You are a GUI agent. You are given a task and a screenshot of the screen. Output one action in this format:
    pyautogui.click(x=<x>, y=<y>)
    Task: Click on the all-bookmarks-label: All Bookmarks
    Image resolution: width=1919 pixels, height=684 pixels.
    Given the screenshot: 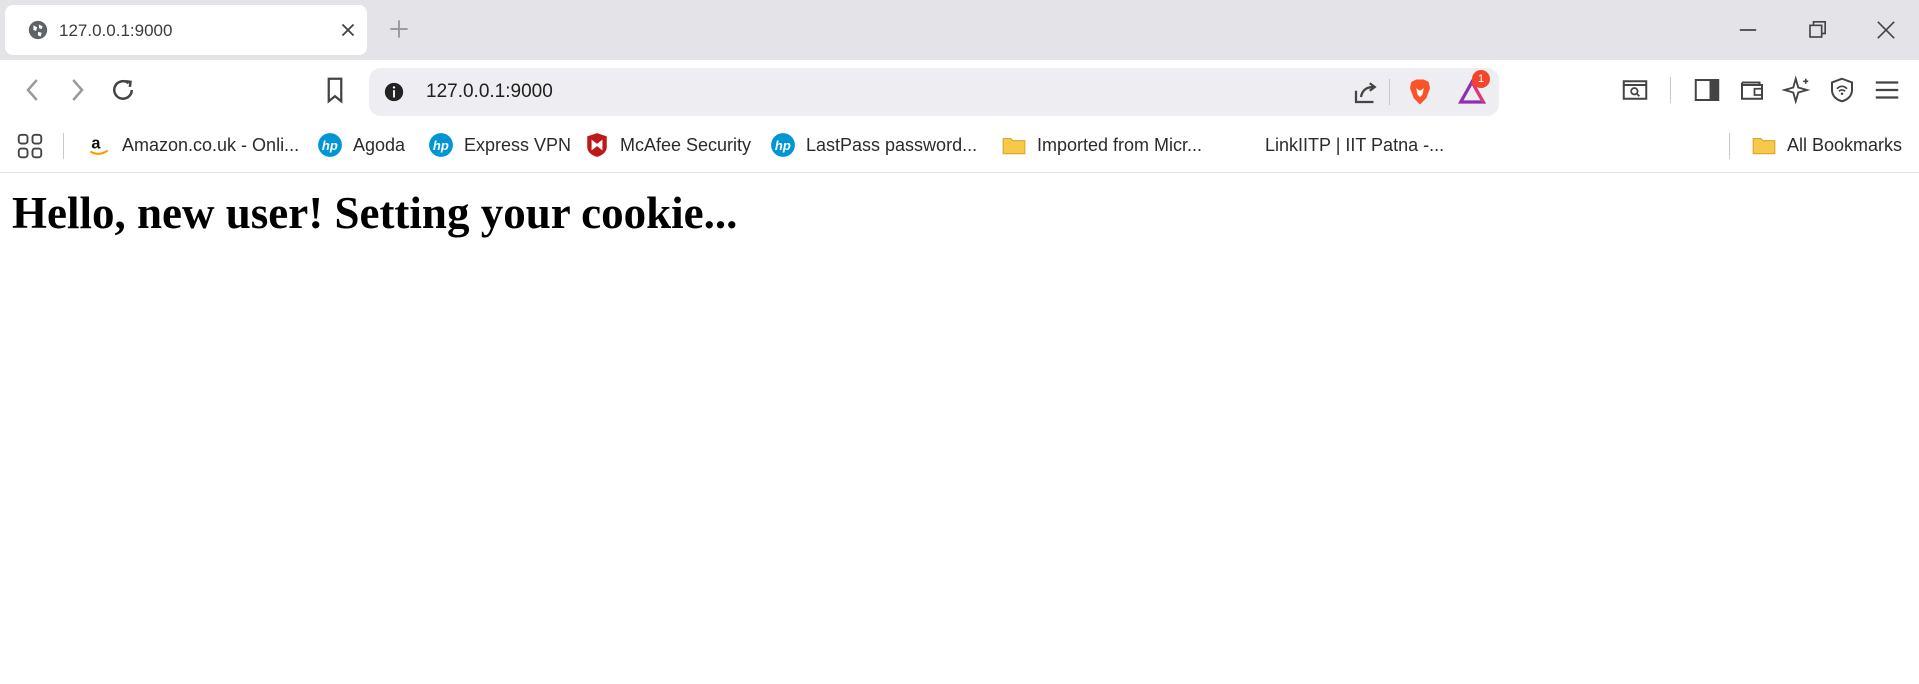 What is the action you would take?
    pyautogui.click(x=1845, y=144)
    